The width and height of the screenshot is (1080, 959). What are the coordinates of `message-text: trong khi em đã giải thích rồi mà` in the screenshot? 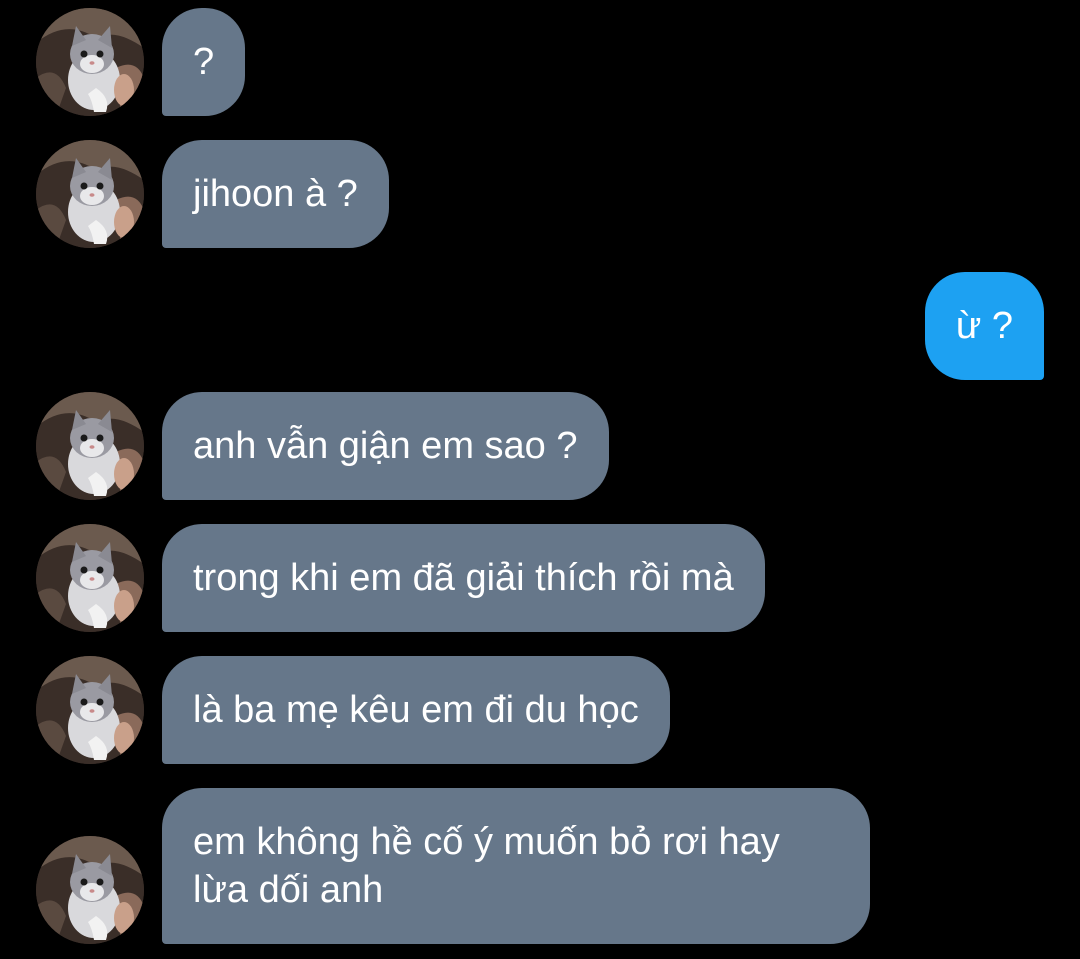 It's located at (463, 578).